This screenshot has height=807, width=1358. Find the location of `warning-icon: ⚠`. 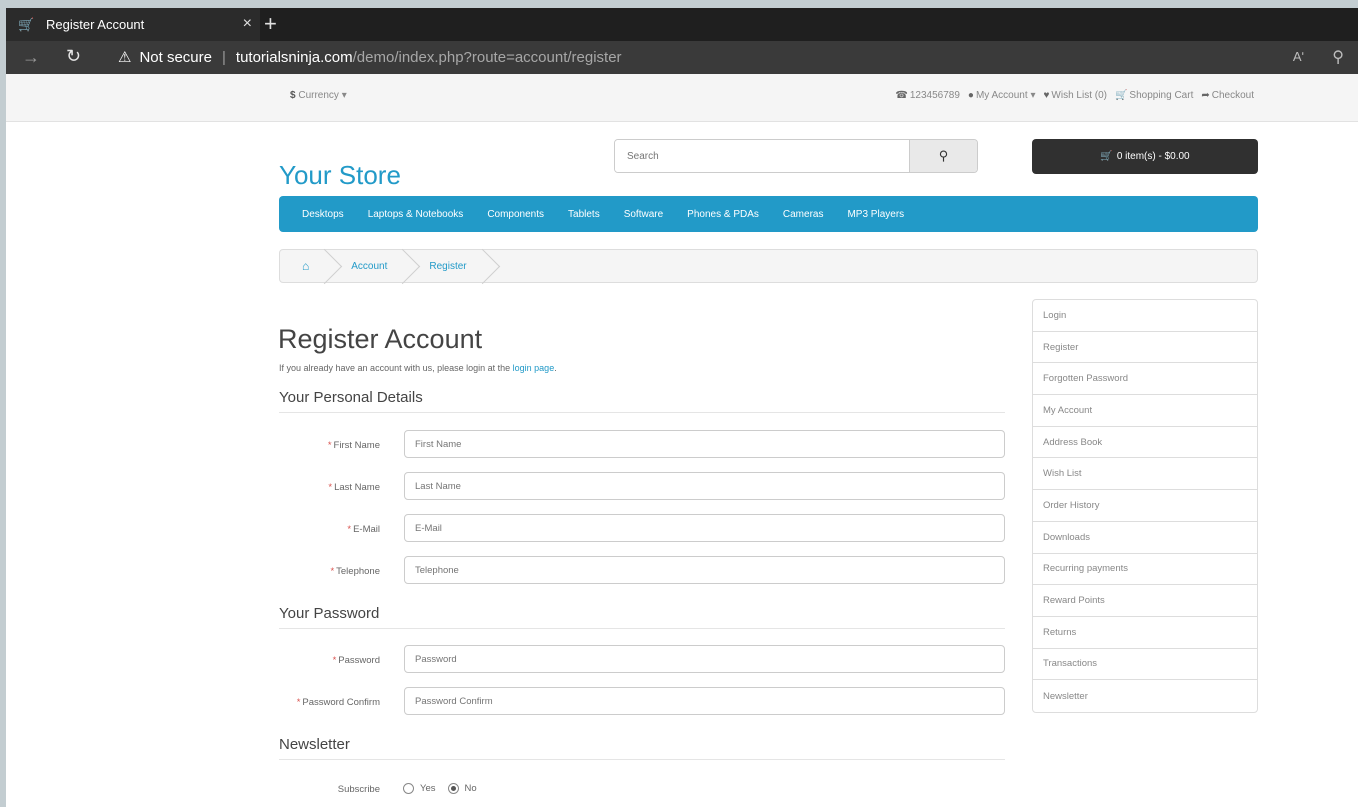

warning-icon: ⚠ is located at coordinates (125, 57).